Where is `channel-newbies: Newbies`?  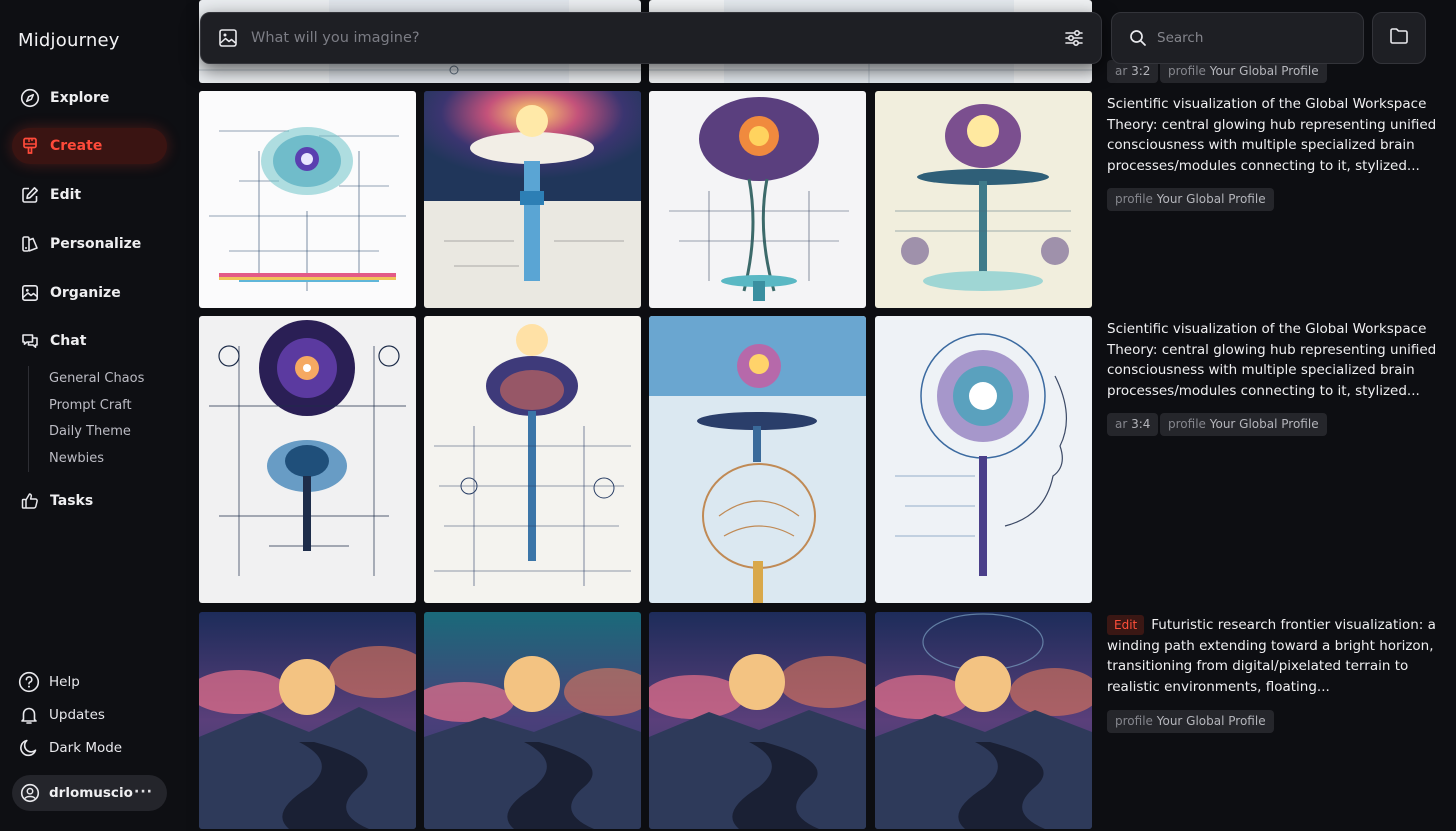
channel-newbies: Newbies is located at coordinates (96, 459).